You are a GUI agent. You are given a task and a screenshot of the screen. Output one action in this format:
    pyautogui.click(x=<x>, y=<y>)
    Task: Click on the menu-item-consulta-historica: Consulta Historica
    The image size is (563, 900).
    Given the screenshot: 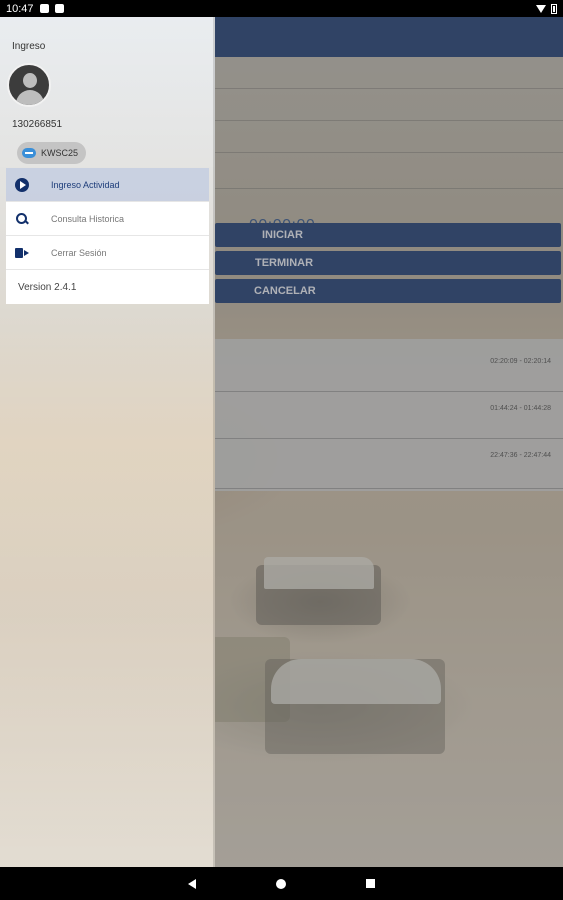 What is the action you would take?
    pyautogui.click(x=107, y=219)
    